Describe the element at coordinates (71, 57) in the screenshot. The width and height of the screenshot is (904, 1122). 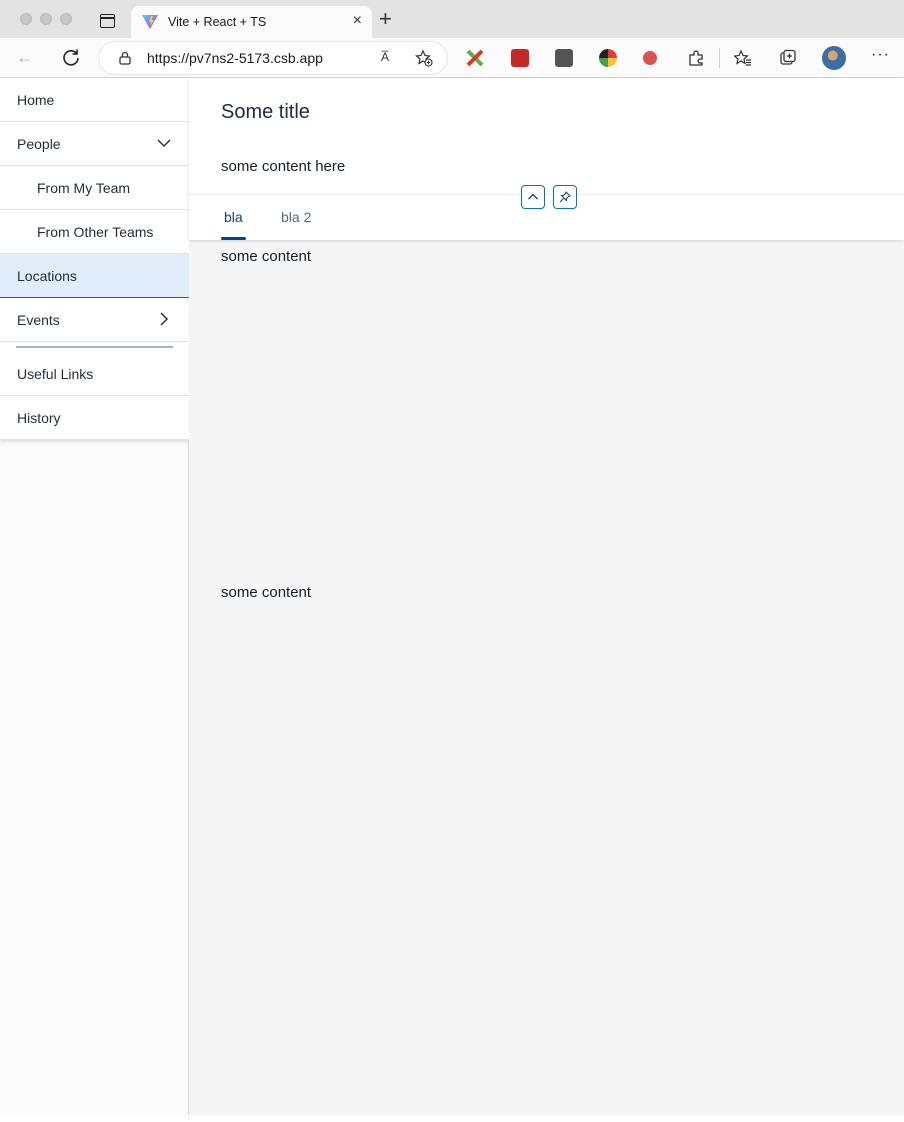
I see `reload-icon` at that location.